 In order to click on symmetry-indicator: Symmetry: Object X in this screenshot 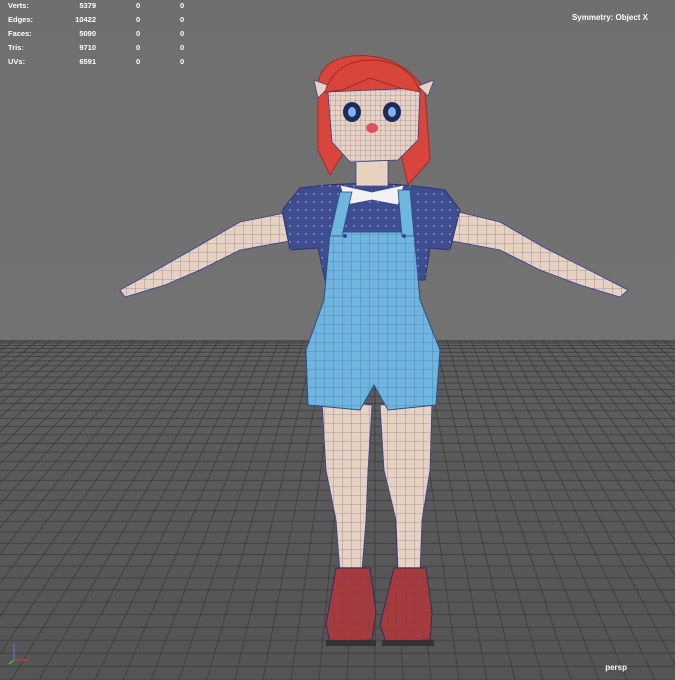, I will do `click(609, 17)`.